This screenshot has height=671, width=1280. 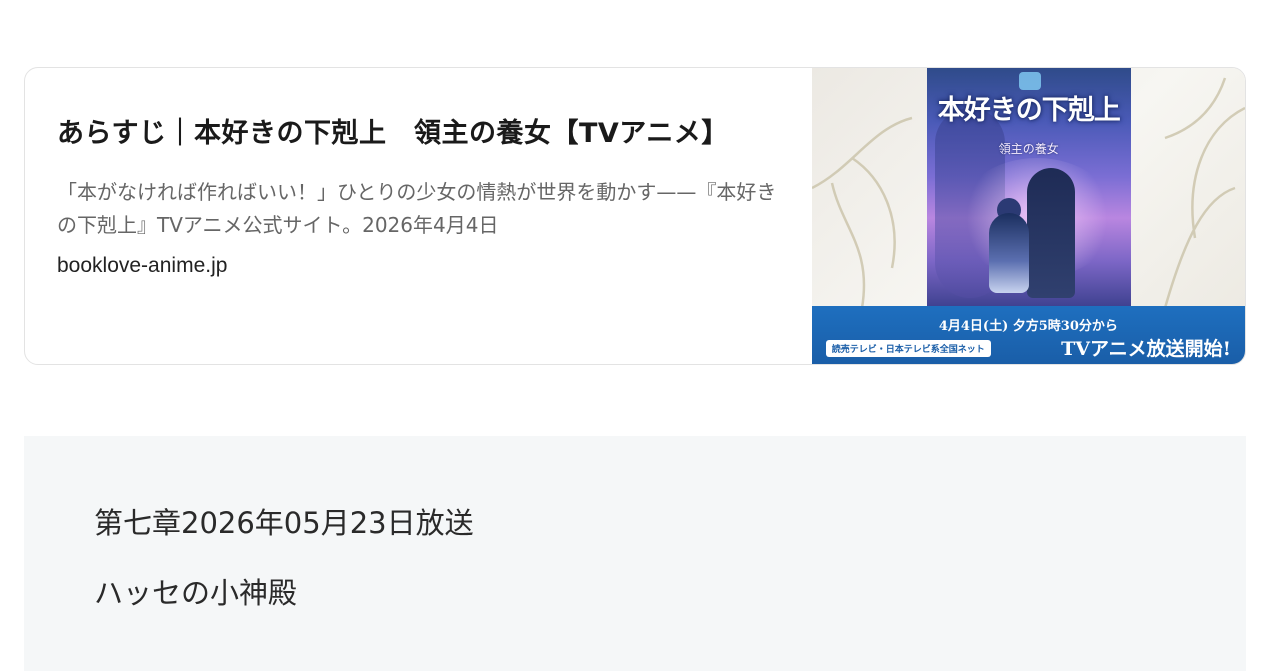 I want to click on episode-title: ハッセの小神殿, so click(x=196, y=593).